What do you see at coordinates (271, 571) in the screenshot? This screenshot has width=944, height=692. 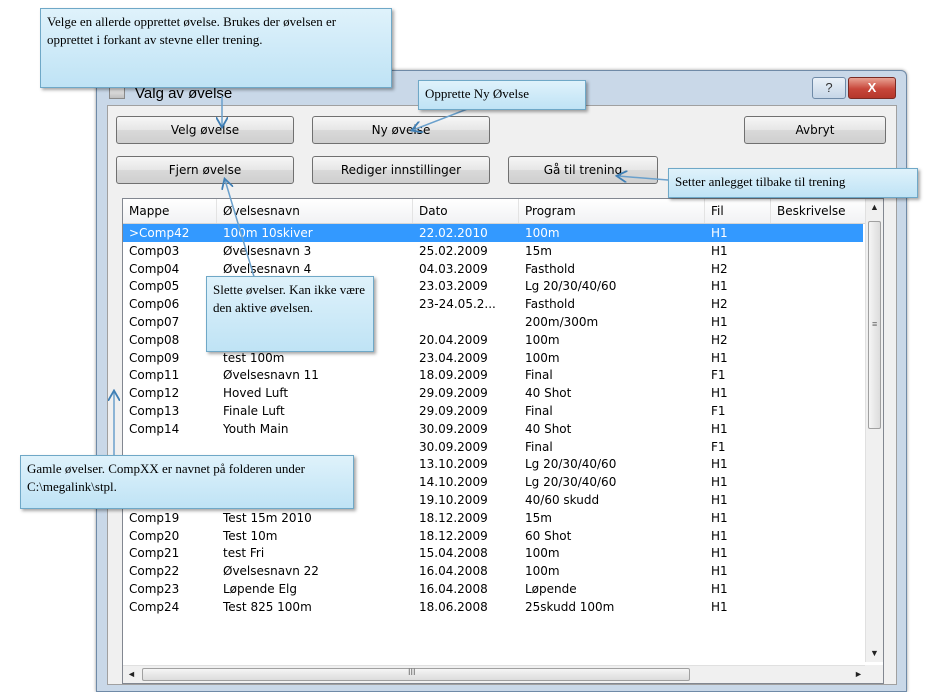 I see `cell-navn: Øvelsesnavn 22` at bounding box center [271, 571].